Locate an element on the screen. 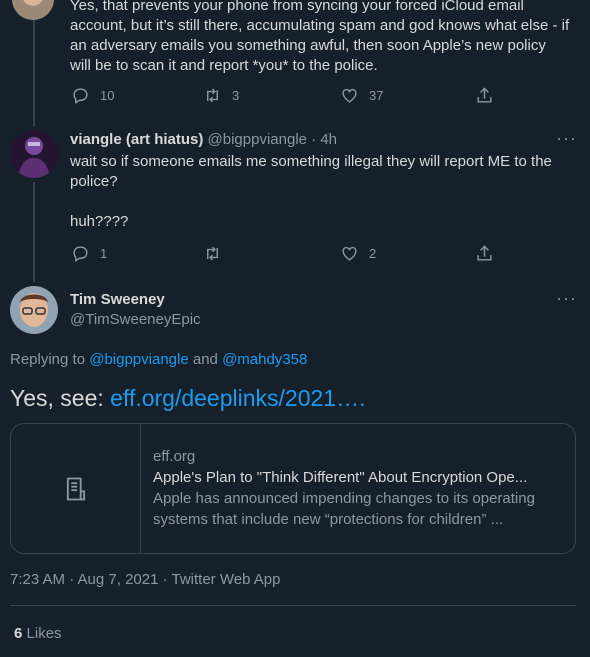 The height and width of the screenshot is (657, 590). replying-to-user2: @mahdy358 is located at coordinates (264, 359).